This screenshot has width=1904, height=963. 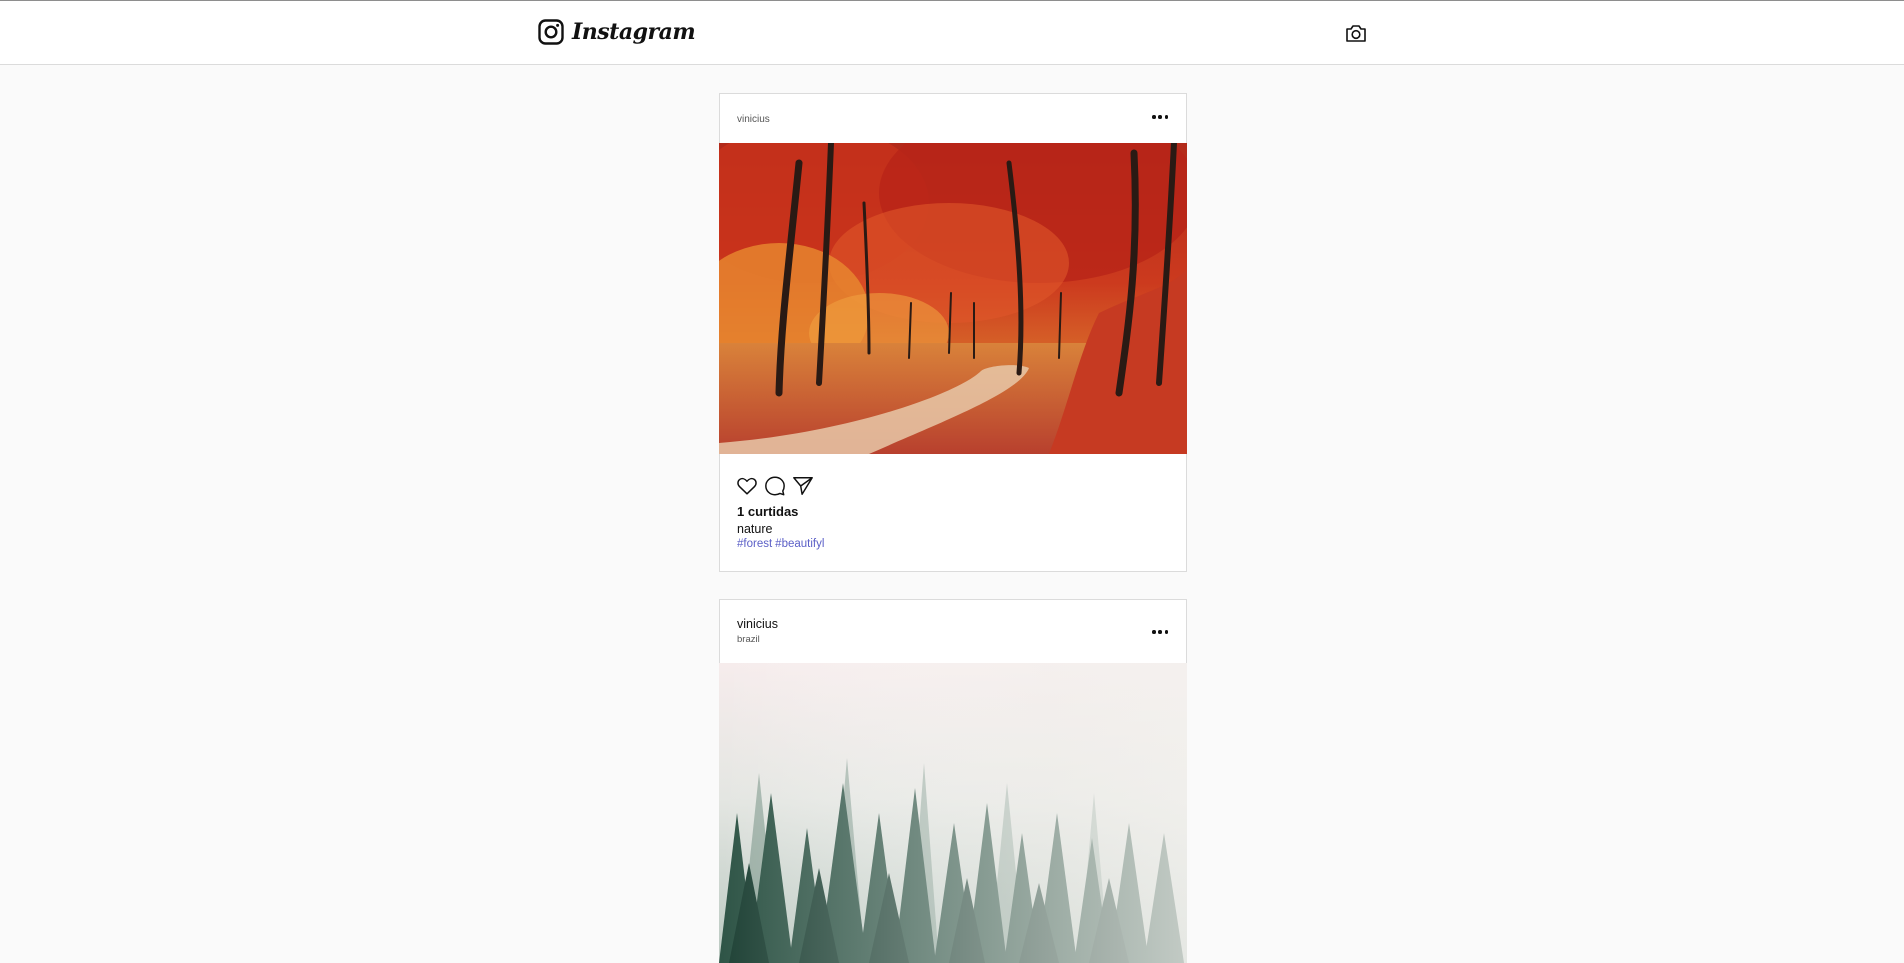 What do you see at coordinates (953, 118) in the screenshot?
I see `post-header: vinicius` at bounding box center [953, 118].